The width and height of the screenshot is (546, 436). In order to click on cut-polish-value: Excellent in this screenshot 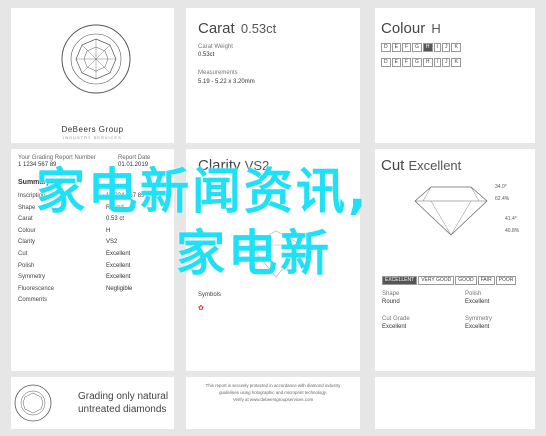, I will do `click(477, 302)`.